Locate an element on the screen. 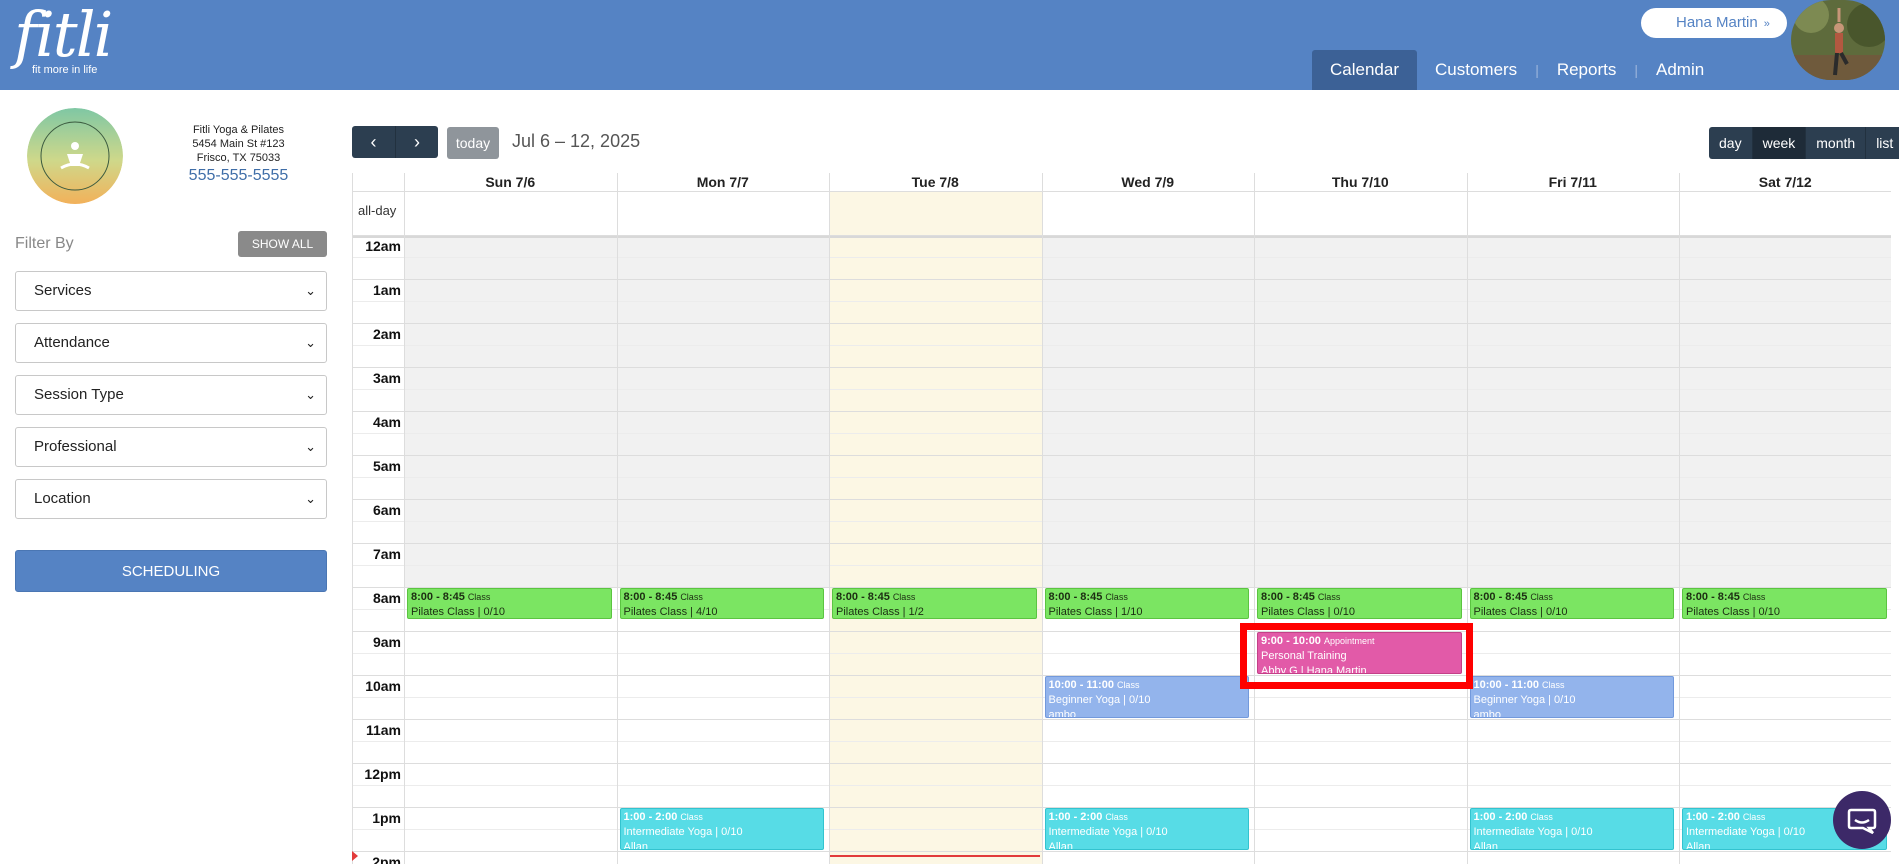 This screenshot has height=864, width=1899. business-phone: 555-555-5555 is located at coordinates (238, 176).